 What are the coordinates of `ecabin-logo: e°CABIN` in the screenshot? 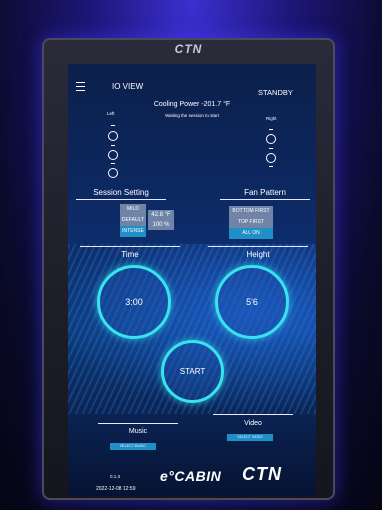 It's located at (191, 476).